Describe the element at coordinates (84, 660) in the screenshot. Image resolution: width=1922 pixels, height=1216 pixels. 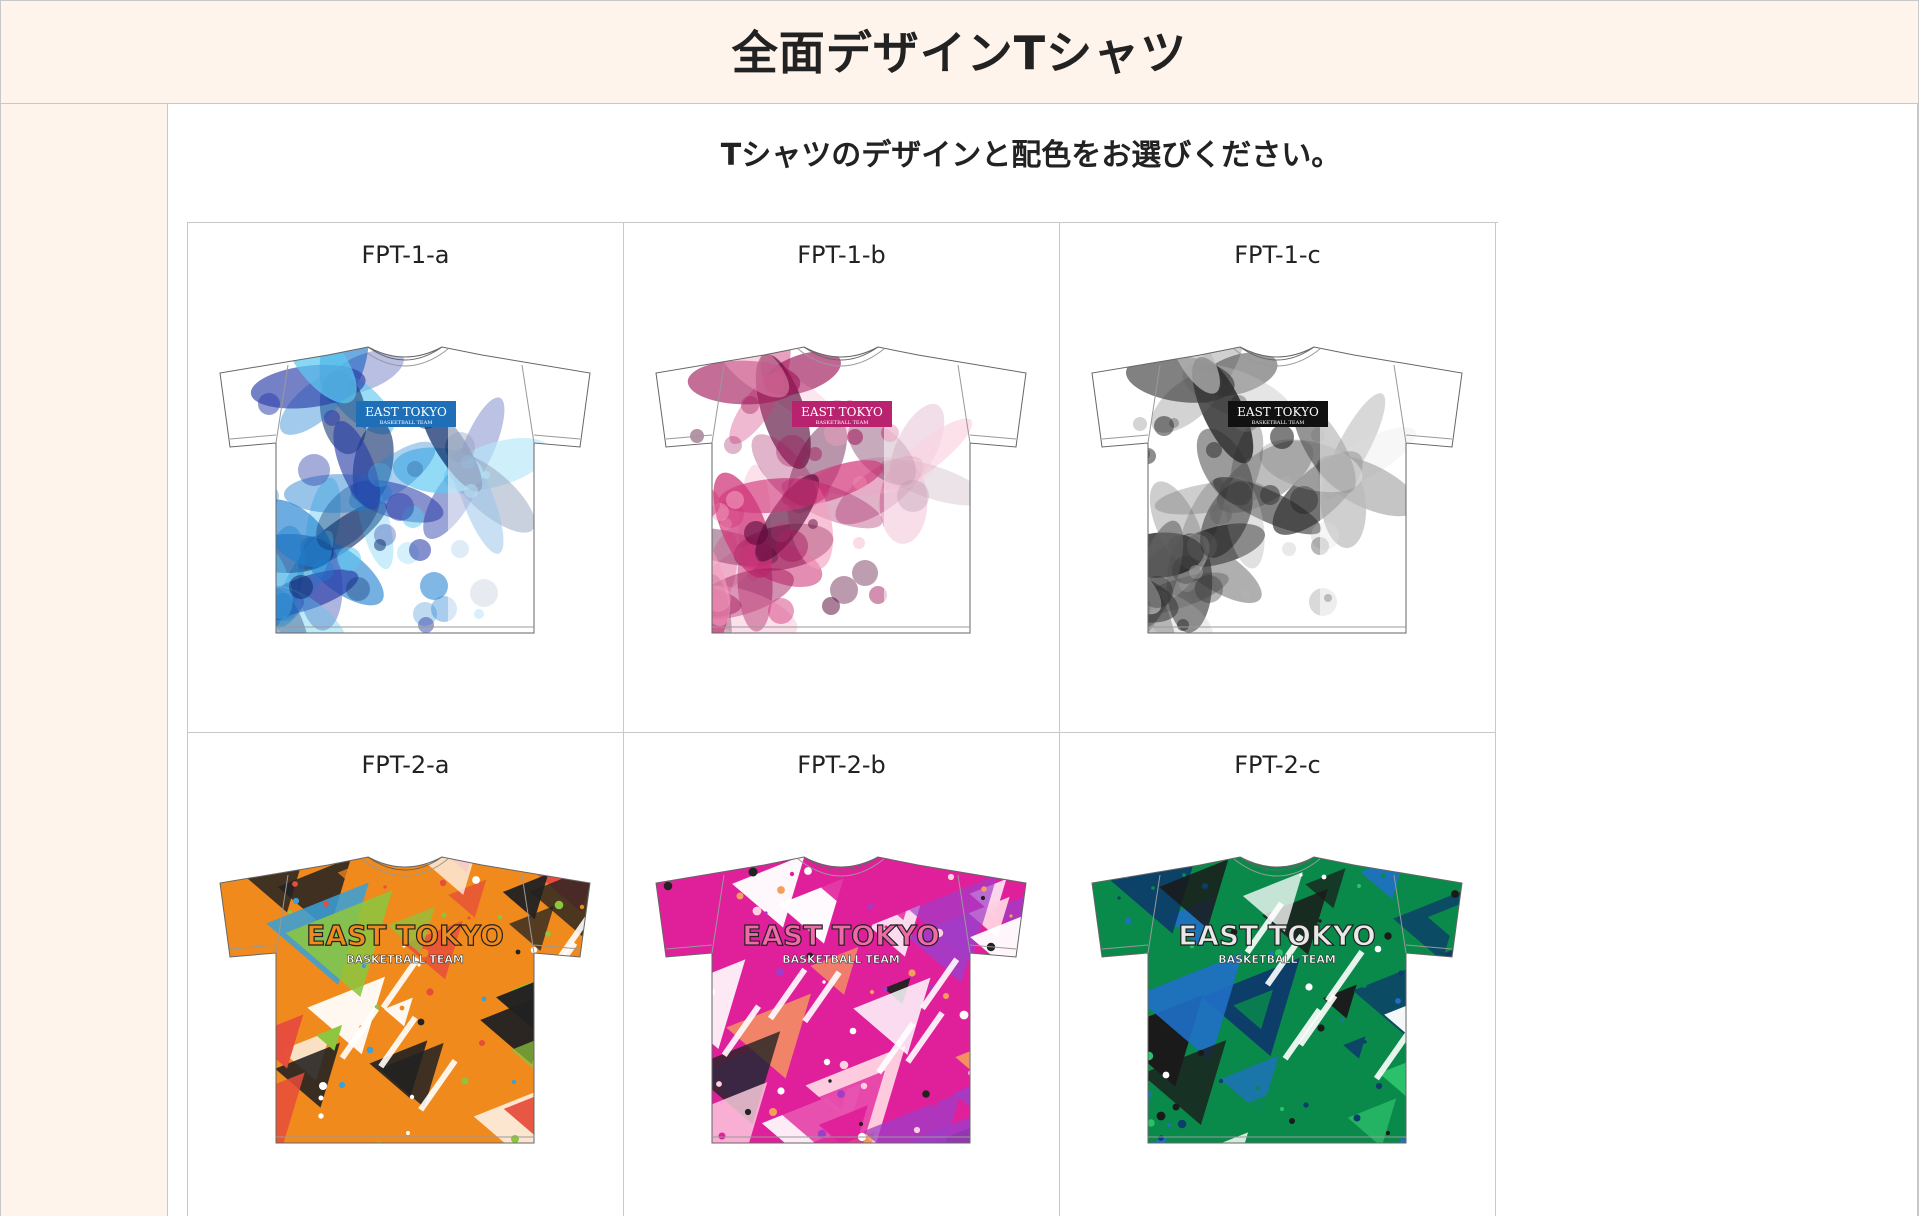
I see `left-column` at that location.